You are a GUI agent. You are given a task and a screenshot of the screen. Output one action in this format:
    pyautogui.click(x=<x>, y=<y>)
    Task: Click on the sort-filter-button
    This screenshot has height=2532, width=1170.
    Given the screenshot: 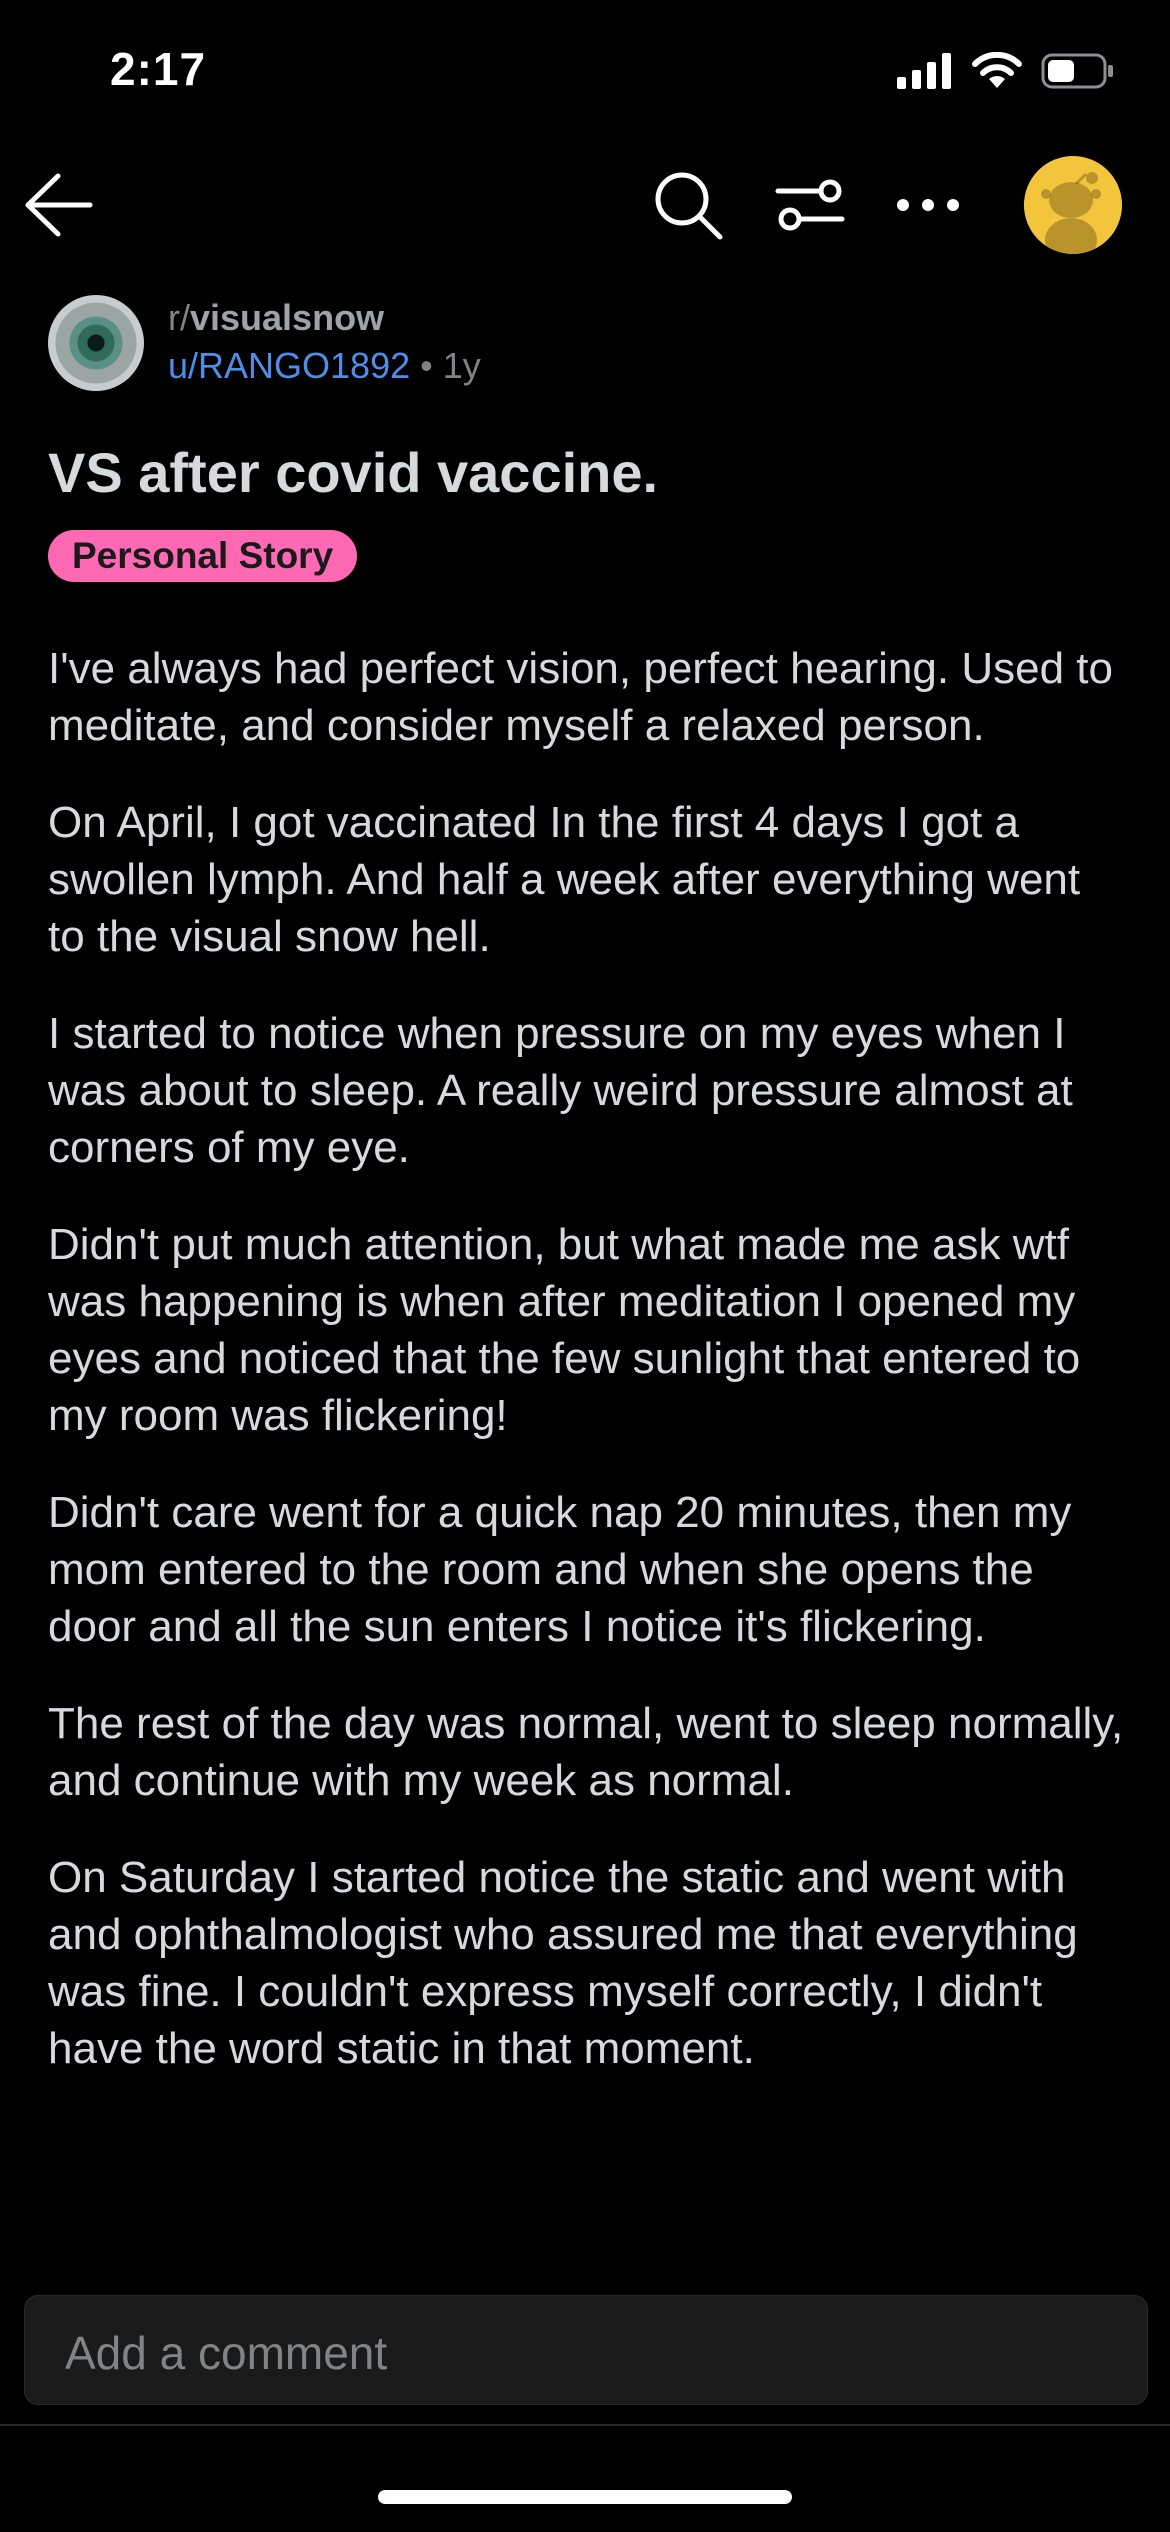 What is the action you would take?
    pyautogui.click(x=810, y=205)
    